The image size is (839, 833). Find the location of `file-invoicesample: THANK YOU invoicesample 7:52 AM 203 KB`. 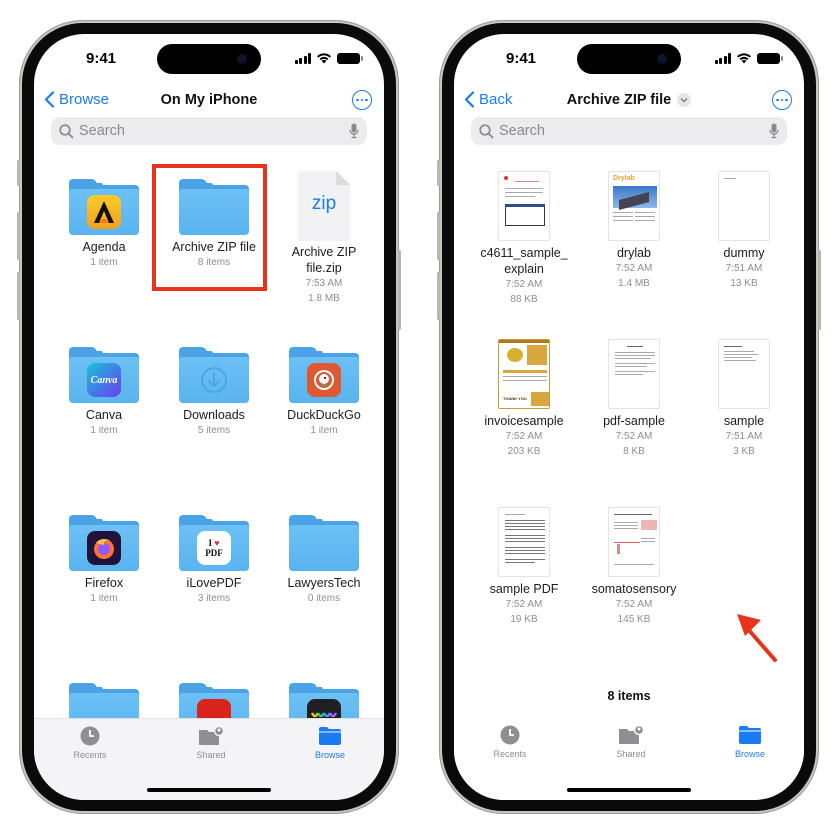

file-invoicesample: THANK YOU invoicesample 7:52 AM 203 KB is located at coordinates (524, 399).